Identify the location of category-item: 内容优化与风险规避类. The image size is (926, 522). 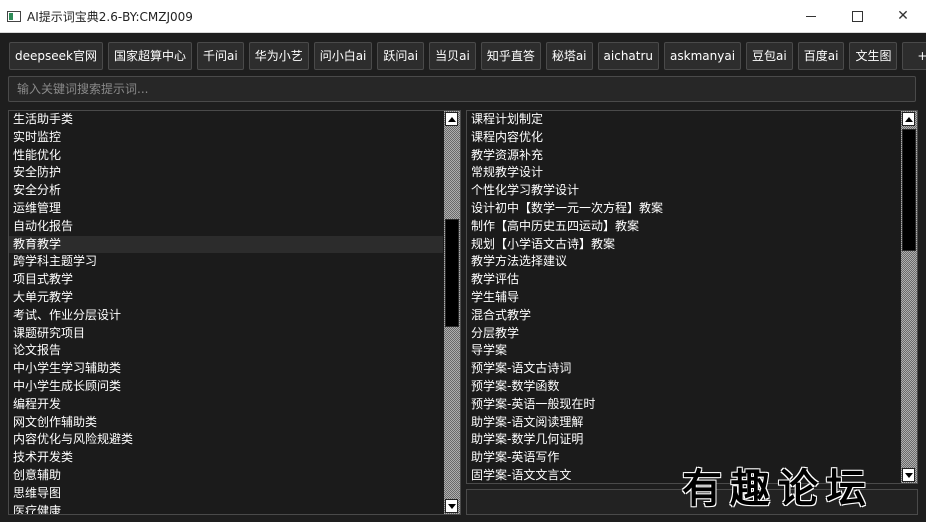
(226, 440).